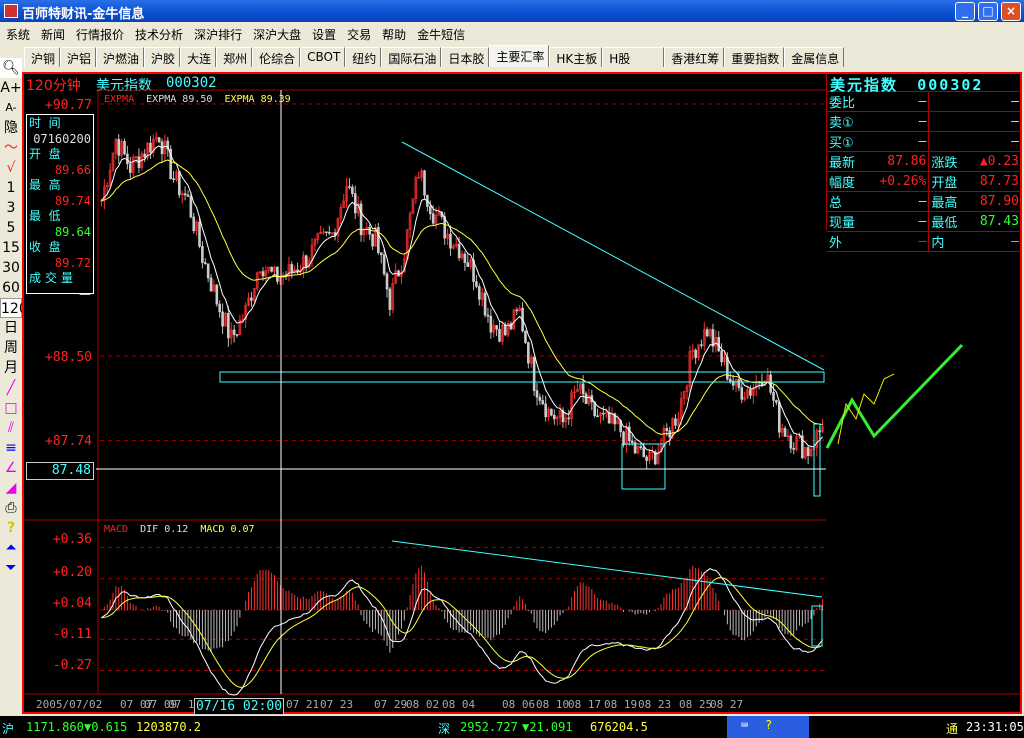 This screenshot has width=1024, height=738. I want to click on tab-2: 沪燃油, so click(120, 57).